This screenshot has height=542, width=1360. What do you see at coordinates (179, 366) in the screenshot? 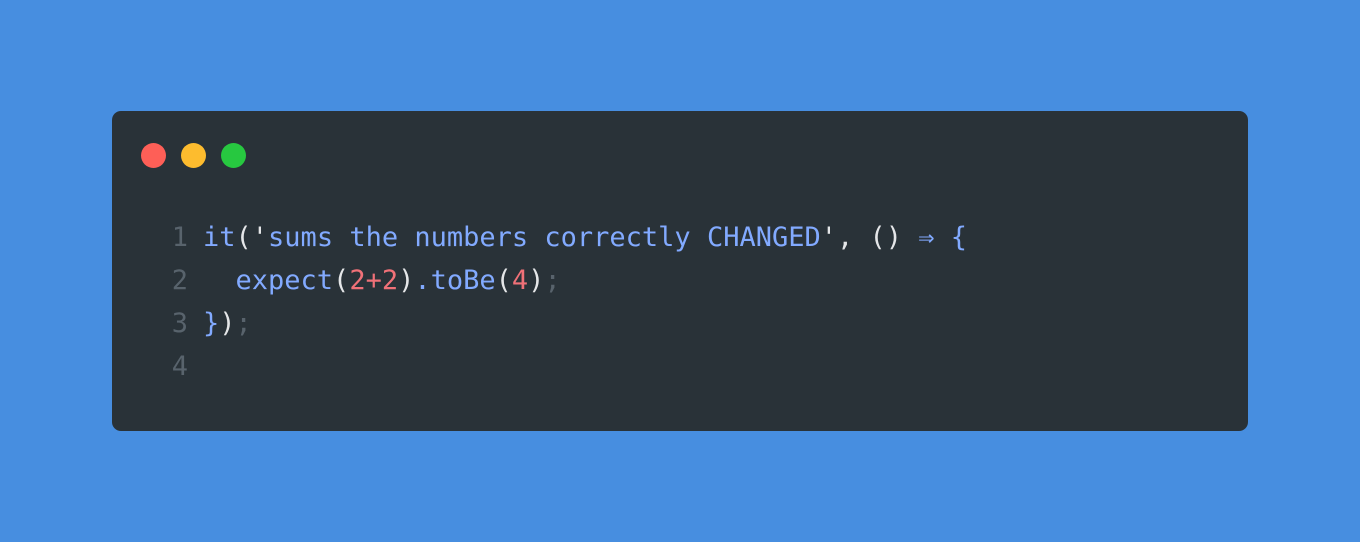
I see `line-number: 4` at bounding box center [179, 366].